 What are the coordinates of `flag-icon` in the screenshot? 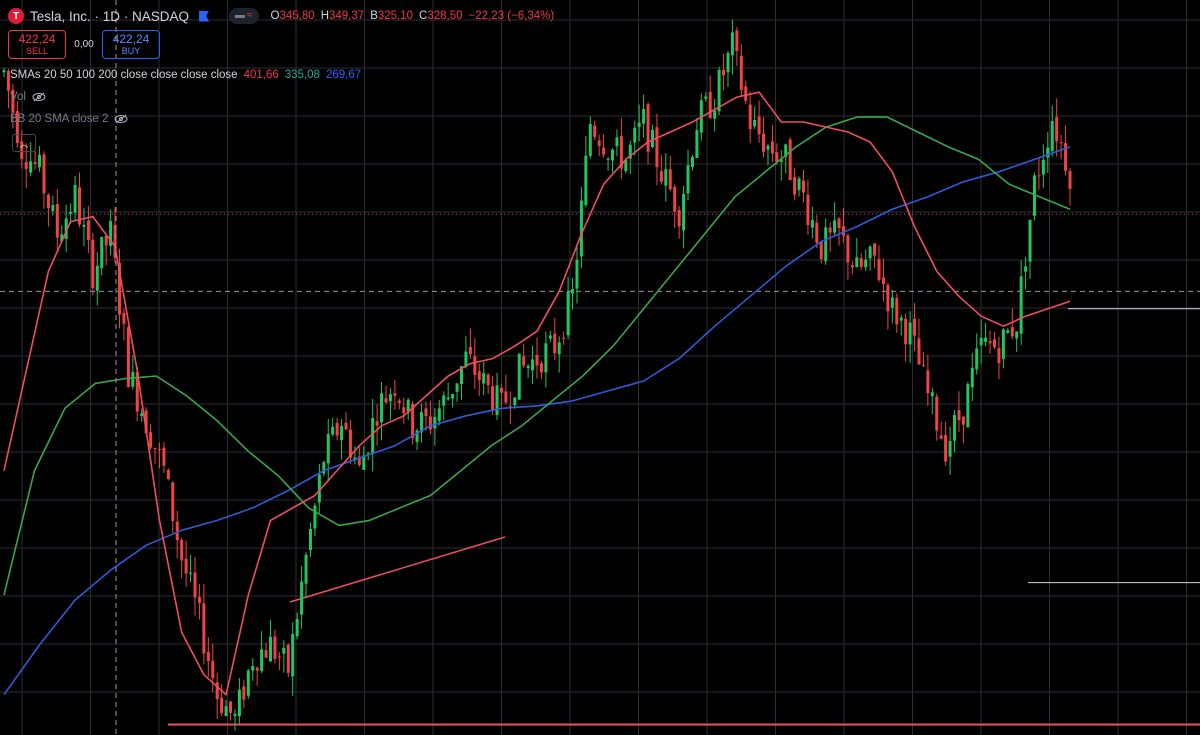 It's located at (204, 16).